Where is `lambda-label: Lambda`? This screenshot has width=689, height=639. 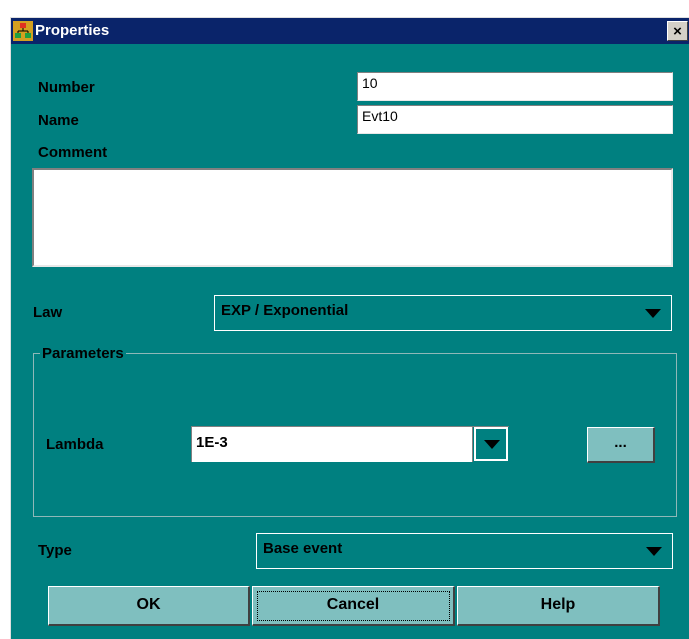 lambda-label: Lambda is located at coordinates (75, 444).